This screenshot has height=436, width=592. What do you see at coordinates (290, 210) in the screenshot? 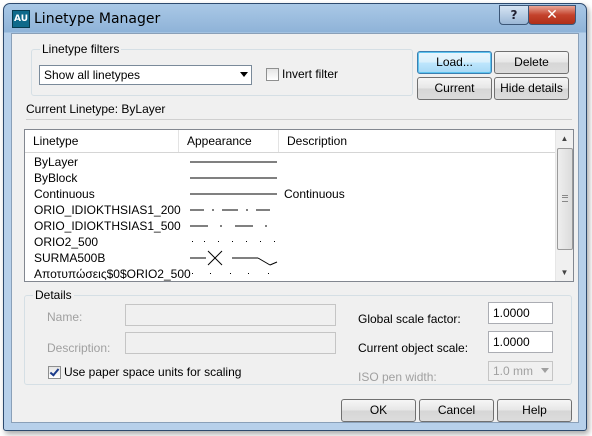
I see `list-item: ORIO_IDIOKTHSIAS1_200` at bounding box center [290, 210].